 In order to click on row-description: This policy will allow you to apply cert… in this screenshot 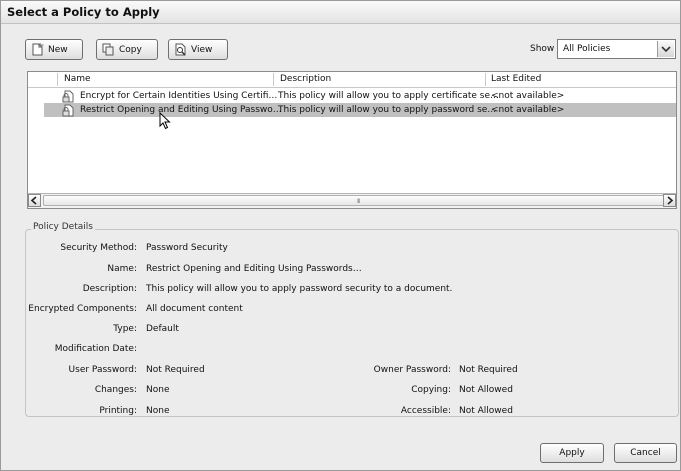, I will do `click(388, 96)`.